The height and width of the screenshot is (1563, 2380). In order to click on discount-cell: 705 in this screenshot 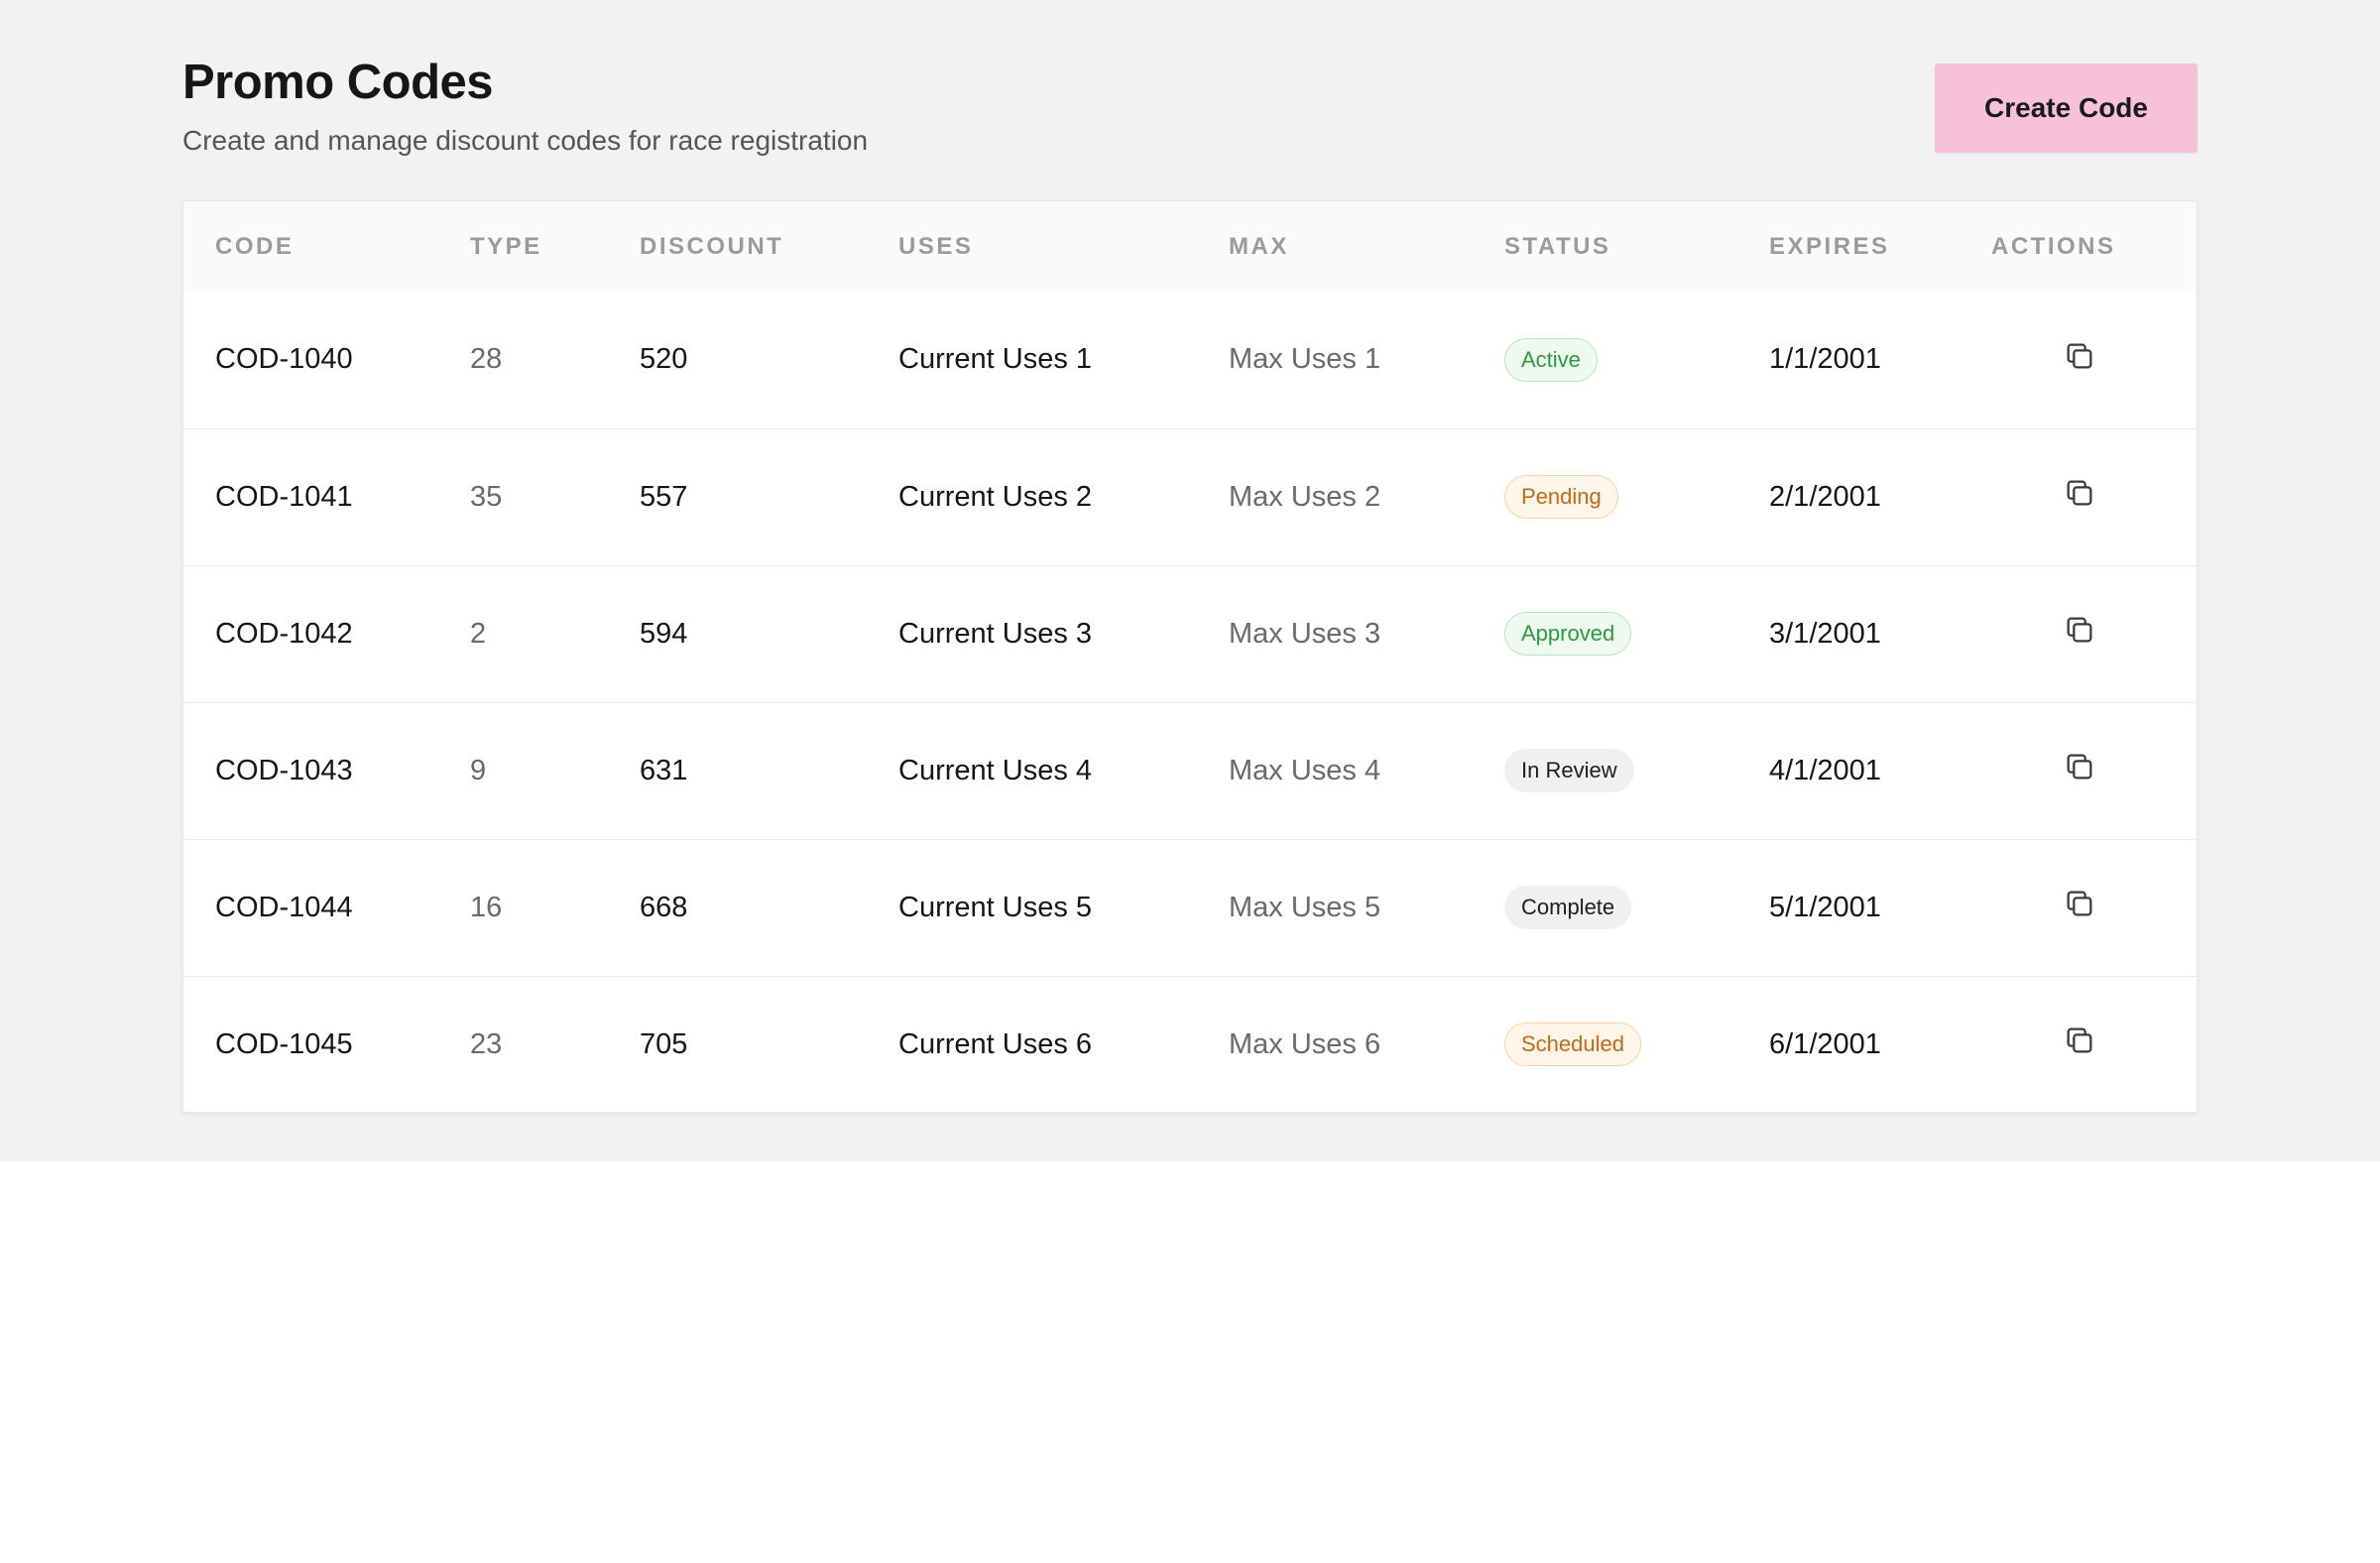, I will do `click(664, 1043)`.